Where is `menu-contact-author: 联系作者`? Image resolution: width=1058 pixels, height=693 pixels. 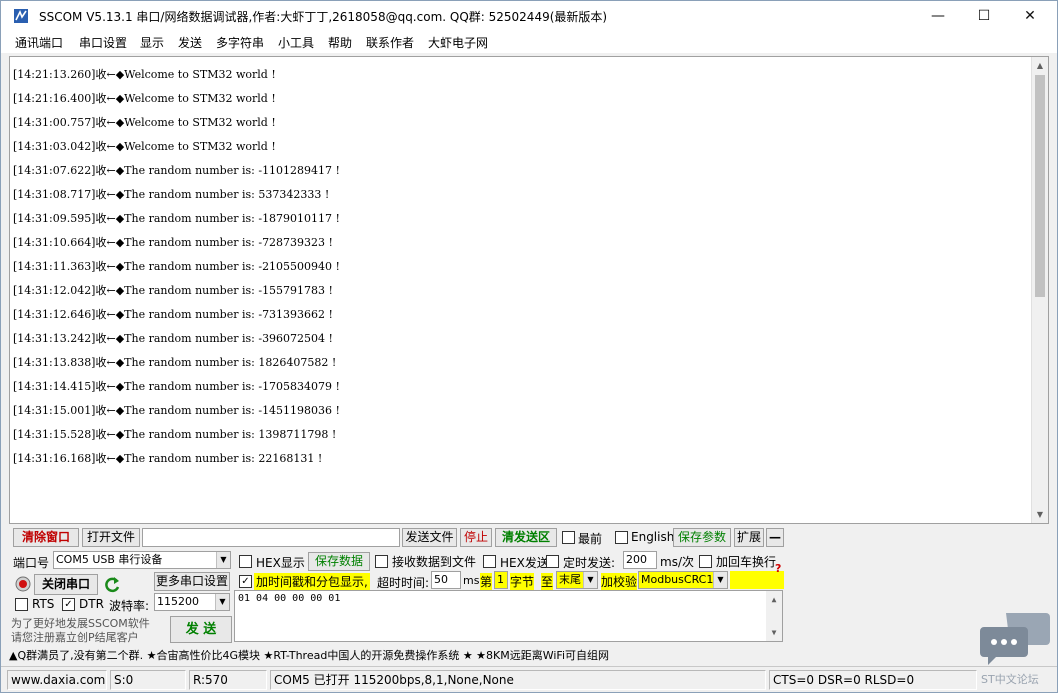 menu-contact-author: 联系作者 is located at coordinates (390, 42).